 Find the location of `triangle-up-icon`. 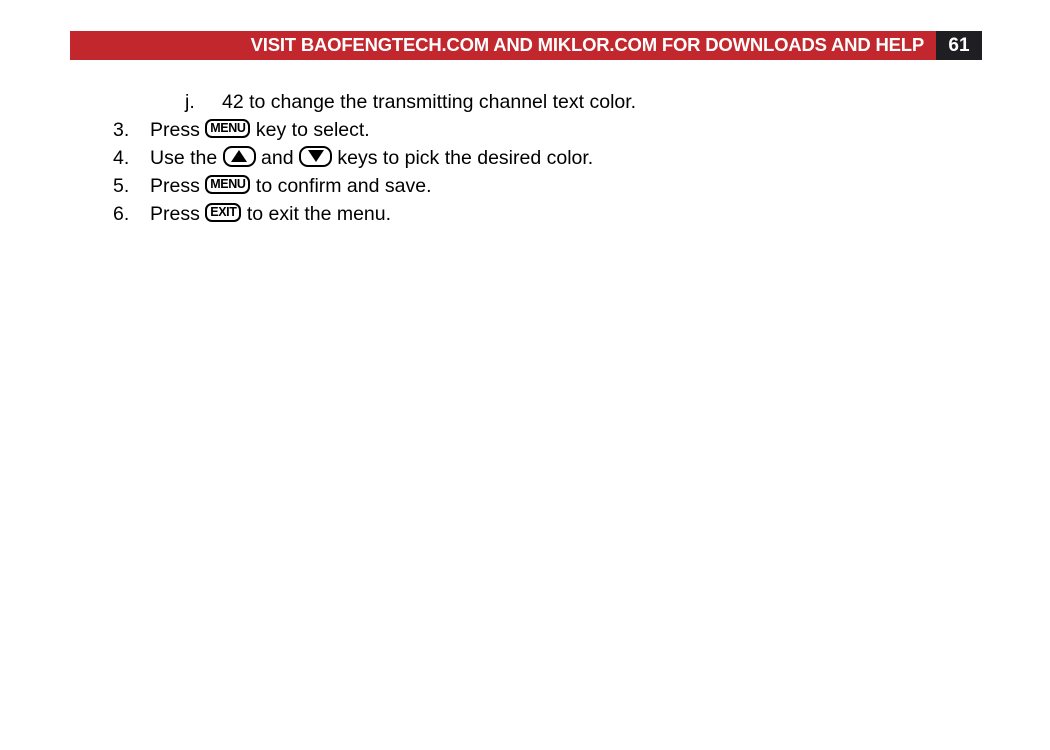

triangle-up-icon is located at coordinates (239, 156).